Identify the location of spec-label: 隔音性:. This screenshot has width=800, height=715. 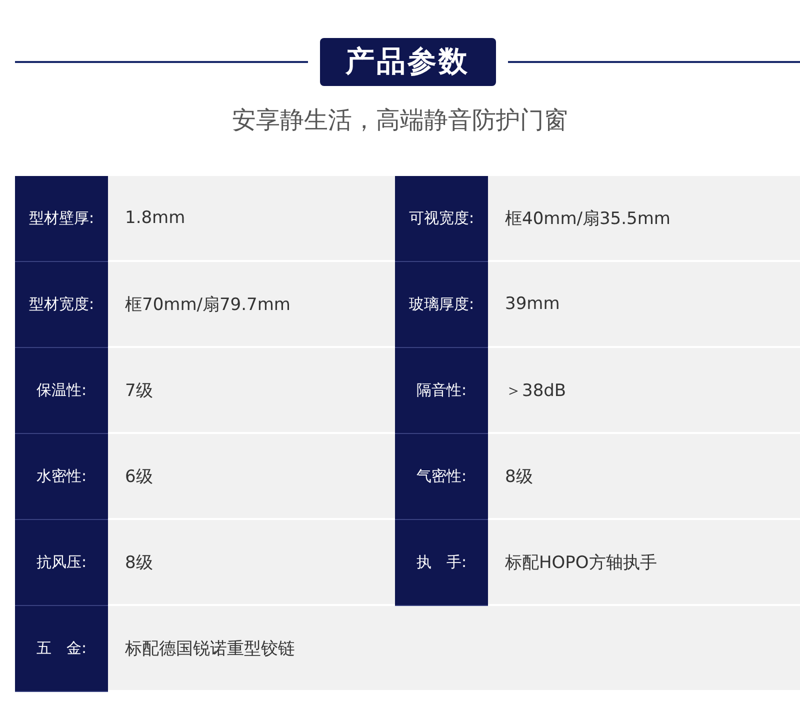
(441, 391).